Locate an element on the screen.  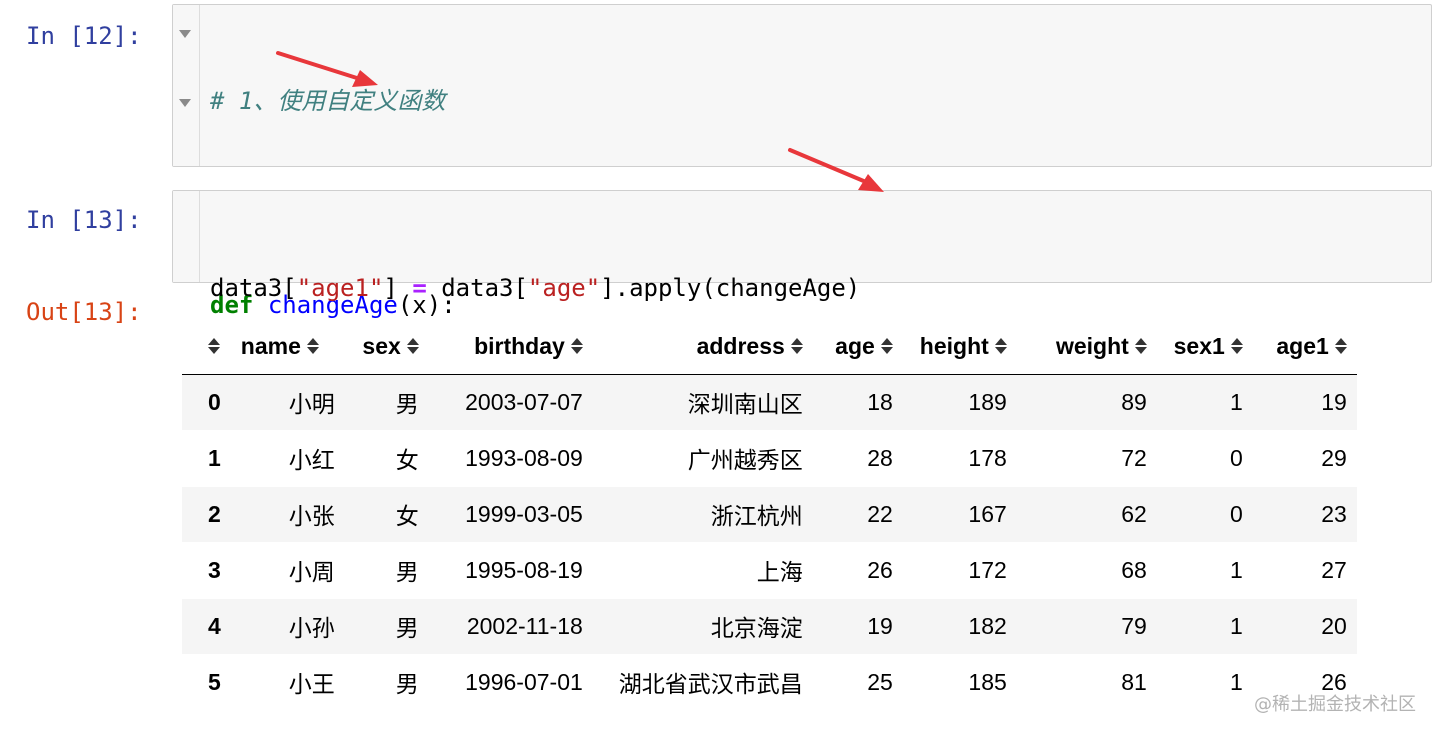
table-row: 4 小孙 男 2002-11-18 北京海淀 19 182 79 1 20 is located at coordinates (769, 626).